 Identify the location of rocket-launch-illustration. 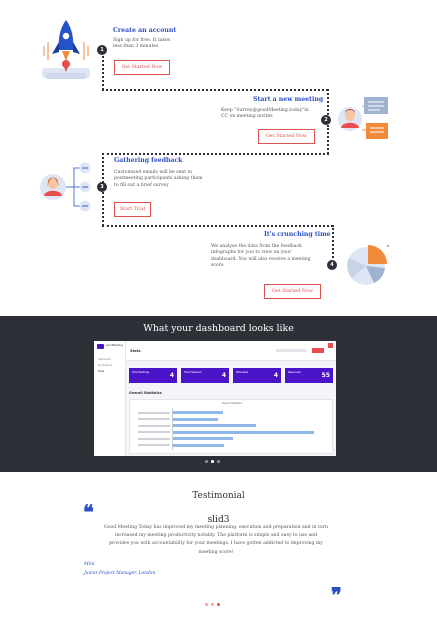
(66, 49).